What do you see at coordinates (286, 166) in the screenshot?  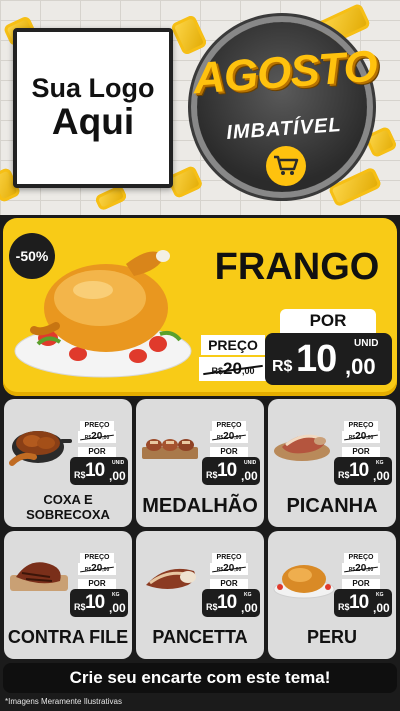 I see `shopping-cart-icon` at bounding box center [286, 166].